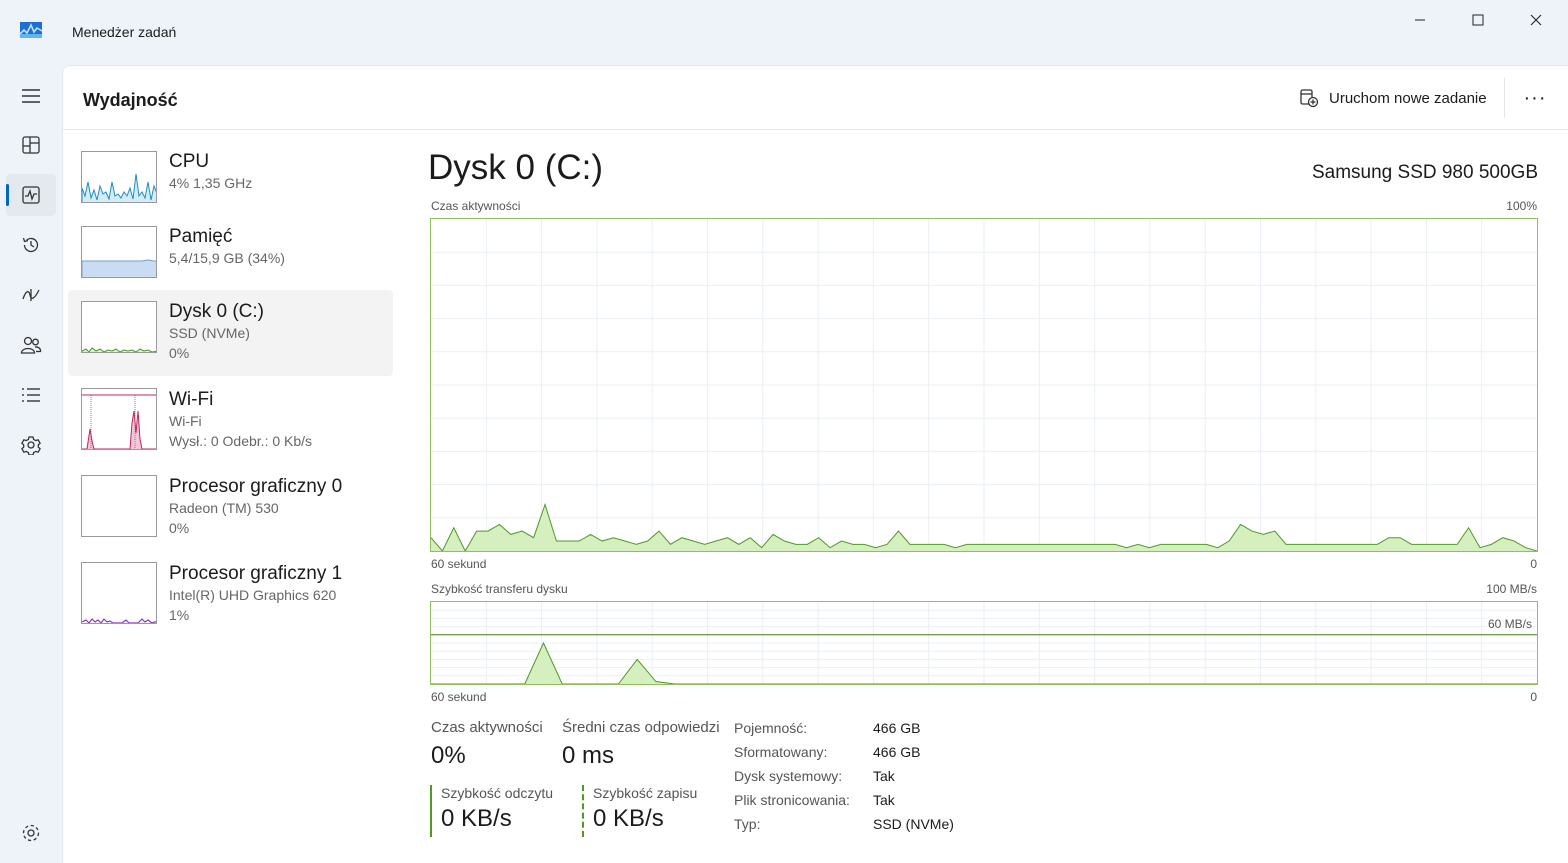  Describe the element at coordinates (459, 564) in the screenshot. I see `activity-chart-x-left: 60 sekund` at that location.